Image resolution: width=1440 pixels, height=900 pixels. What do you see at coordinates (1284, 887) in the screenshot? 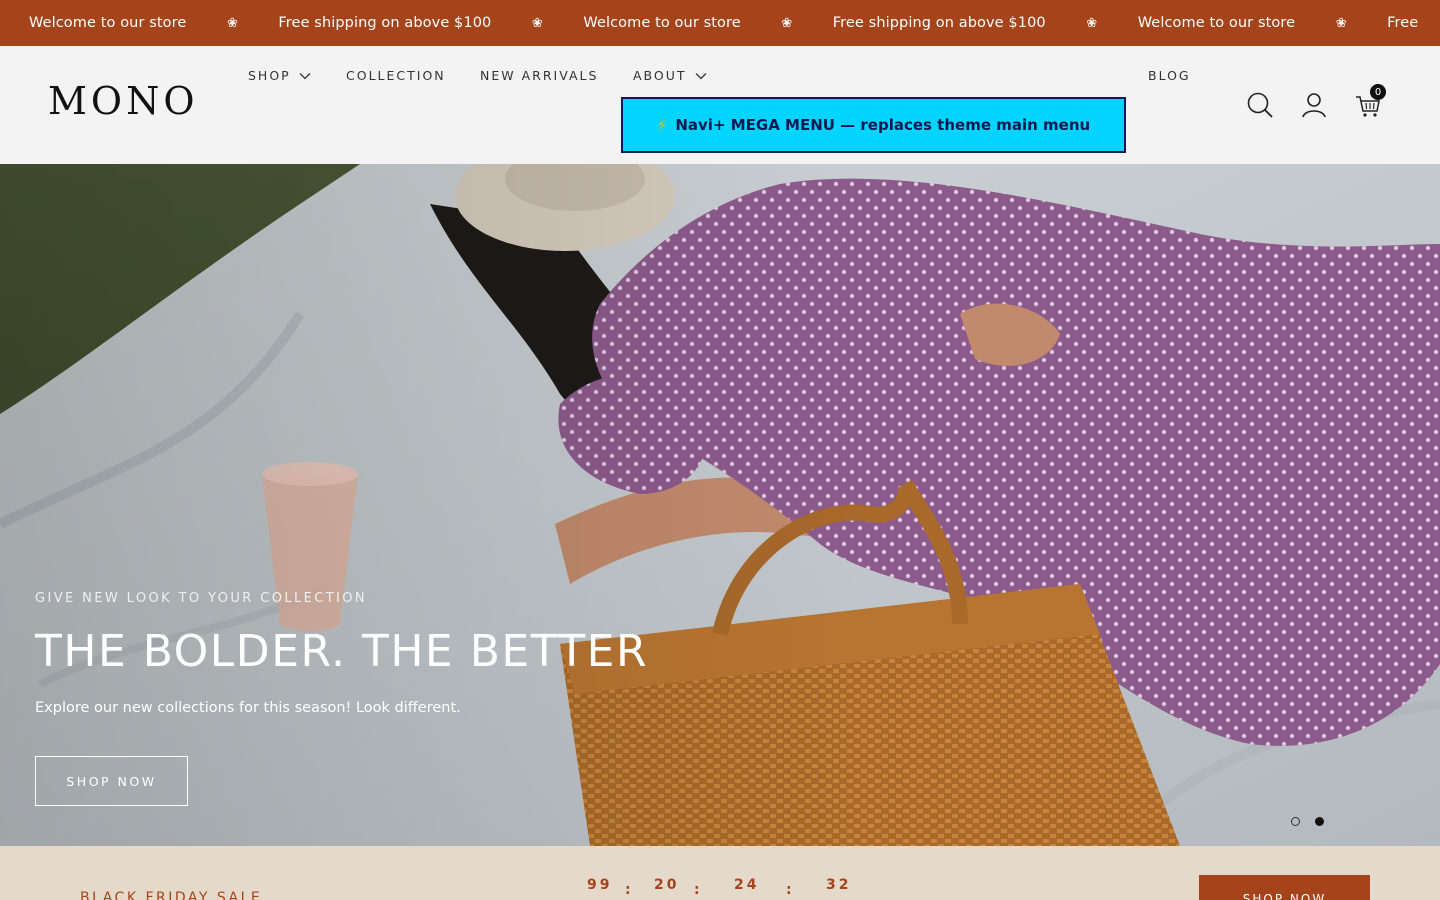
I see `sale-shop-now-button: SHOP NOW` at bounding box center [1284, 887].